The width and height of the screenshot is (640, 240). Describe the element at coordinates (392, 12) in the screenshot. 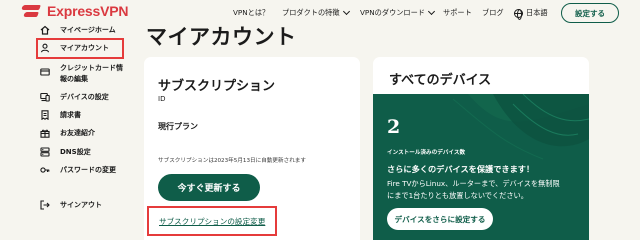

I see `nav-label: VPNのダウンロード` at that location.